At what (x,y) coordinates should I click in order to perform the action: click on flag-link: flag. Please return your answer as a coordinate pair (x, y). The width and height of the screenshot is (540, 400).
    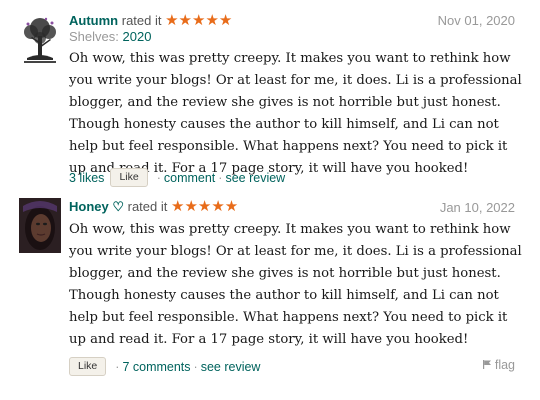
    Looking at the image, I should click on (498, 365).